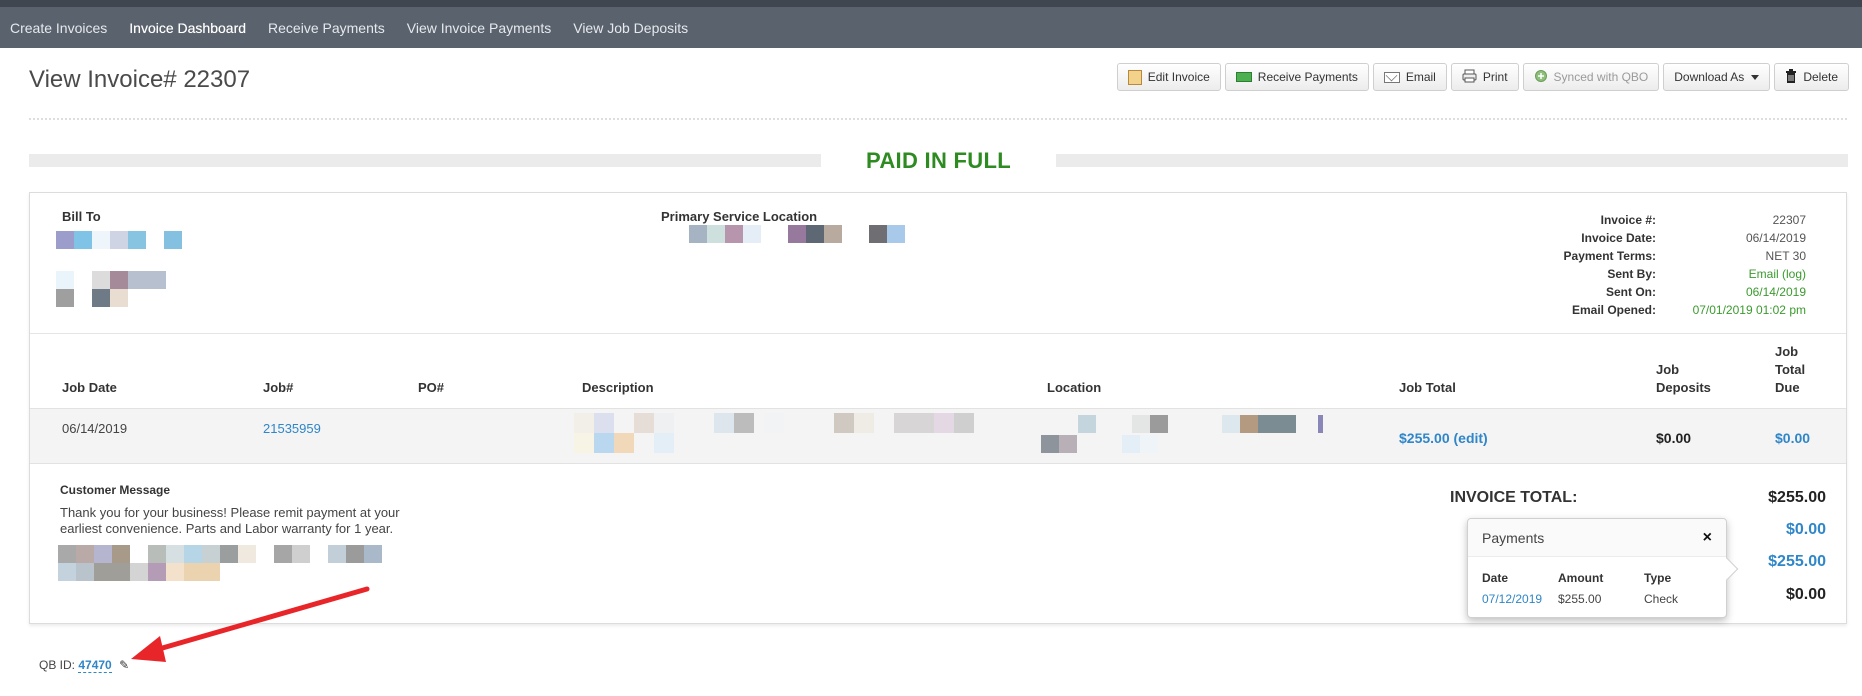 The image size is (1862, 696). I want to click on delete-button: Delete, so click(1811, 77).